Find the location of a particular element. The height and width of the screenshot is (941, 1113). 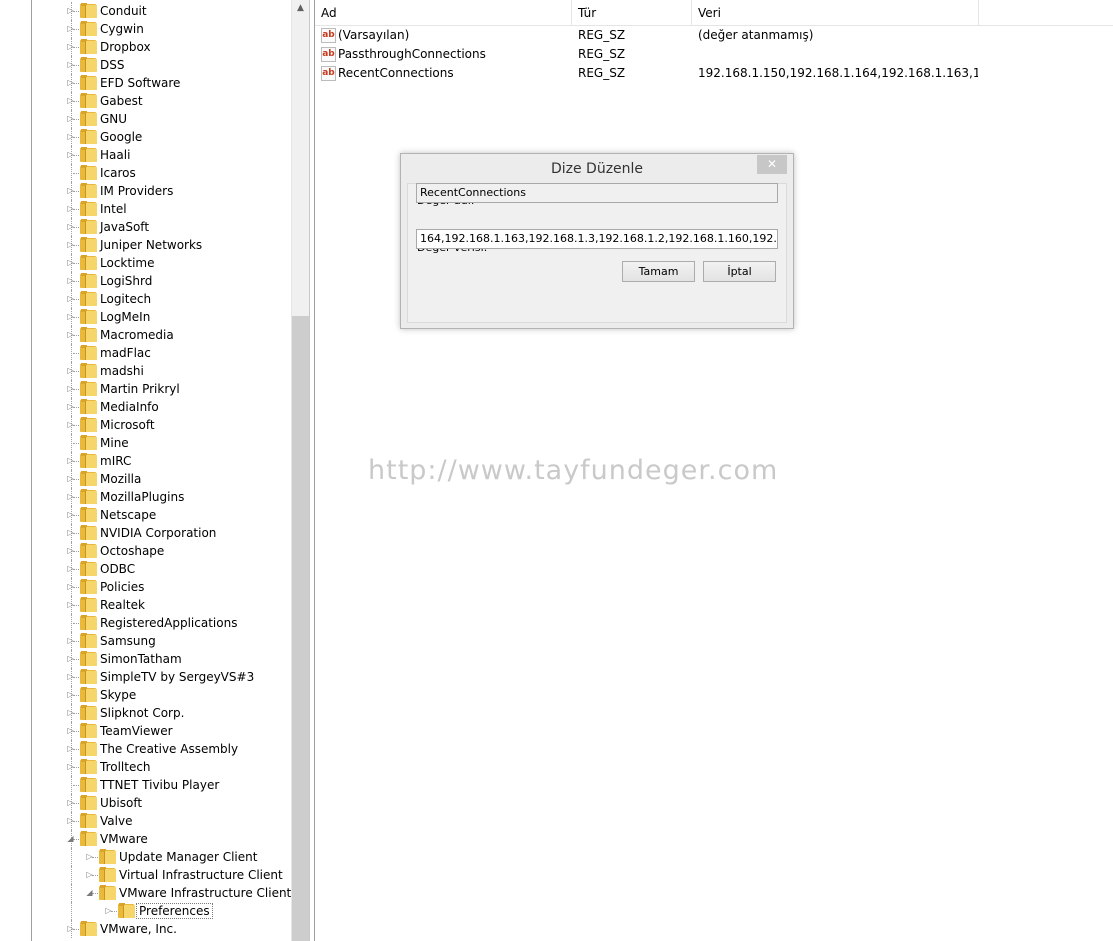

tree-item: ▷ JavaSoft is located at coordinates (145, 227).